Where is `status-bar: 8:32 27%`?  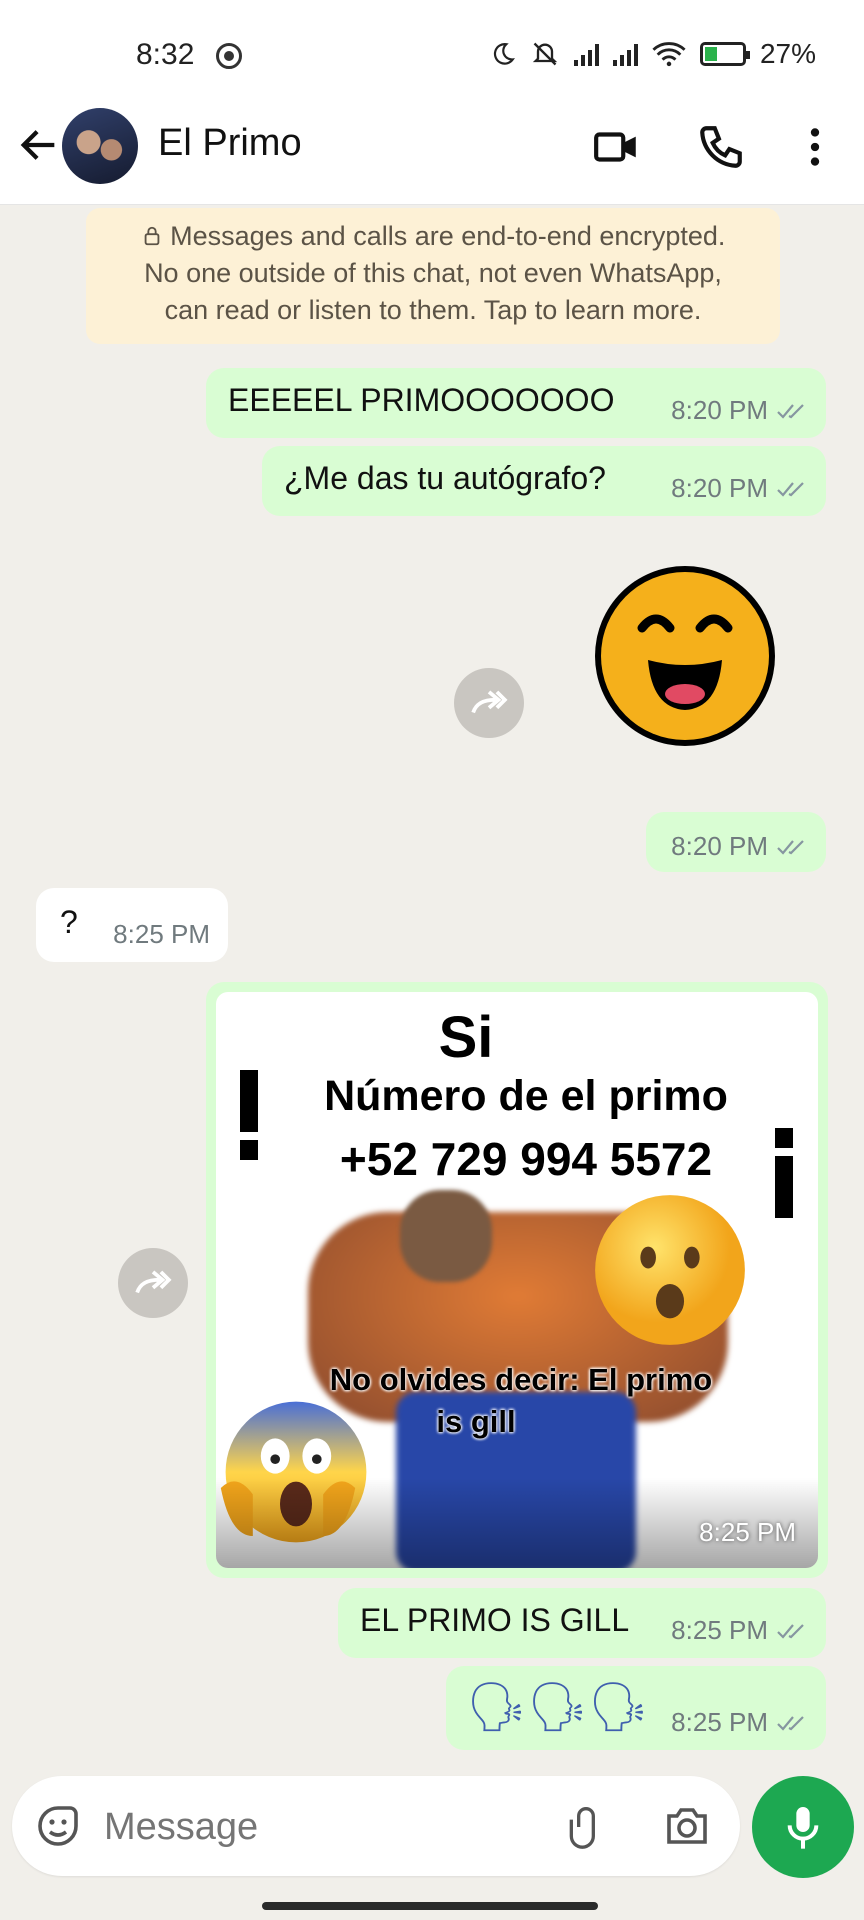
status-bar: 8:32 27% is located at coordinates (432, 50).